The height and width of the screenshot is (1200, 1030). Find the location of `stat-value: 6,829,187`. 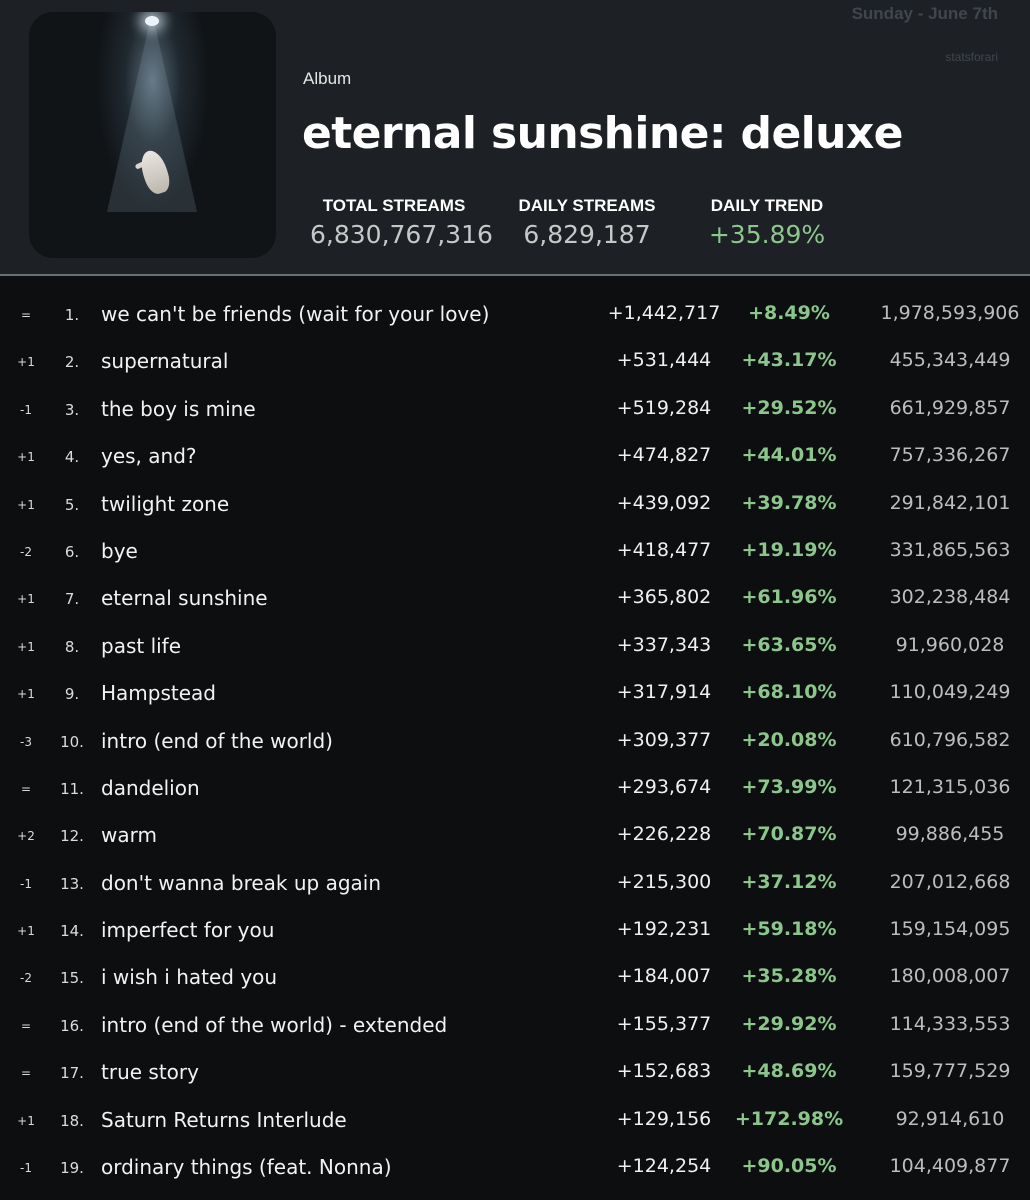

stat-value: 6,829,187 is located at coordinates (587, 234).